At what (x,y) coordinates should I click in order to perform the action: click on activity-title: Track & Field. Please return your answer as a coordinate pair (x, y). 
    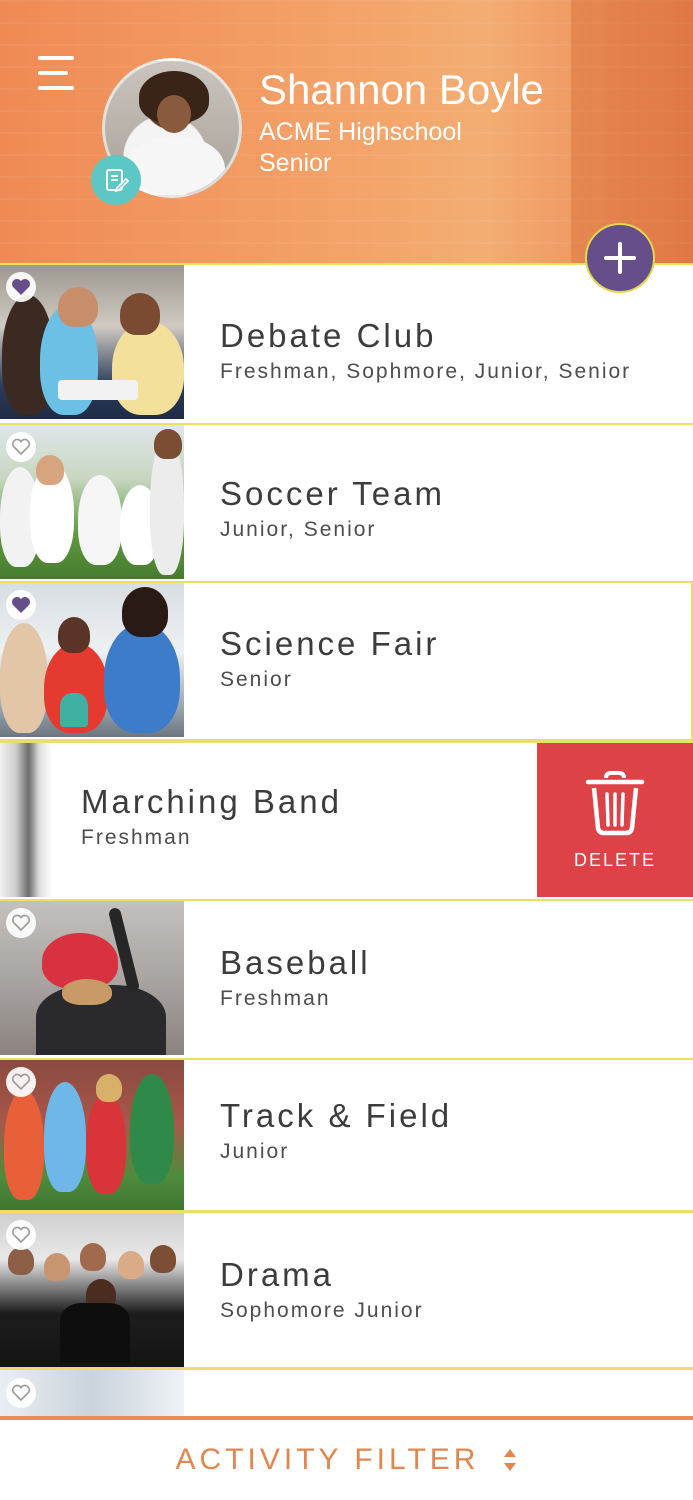
    Looking at the image, I should click on (336, 1115).